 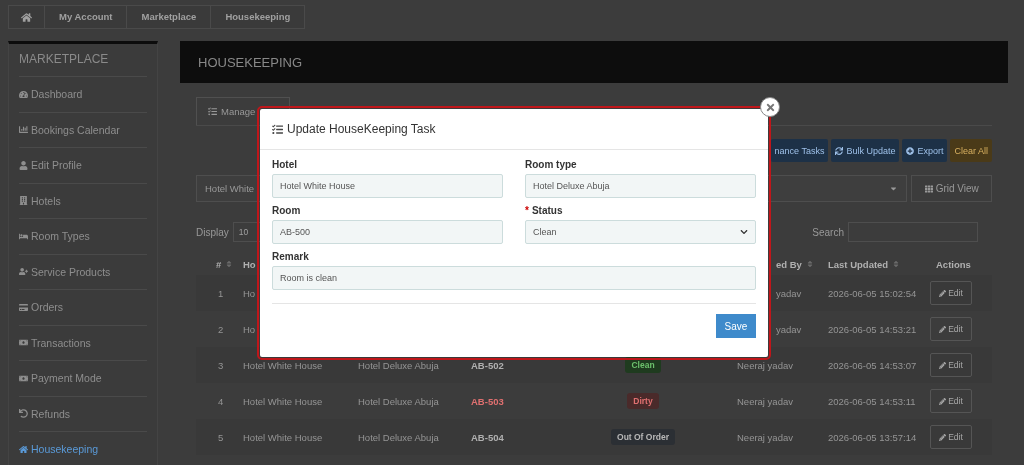 What do you see at coordinates (83, 413) in the screenshot?
I see `sidebar-item: Refunds` at bounding box center [83, 413].